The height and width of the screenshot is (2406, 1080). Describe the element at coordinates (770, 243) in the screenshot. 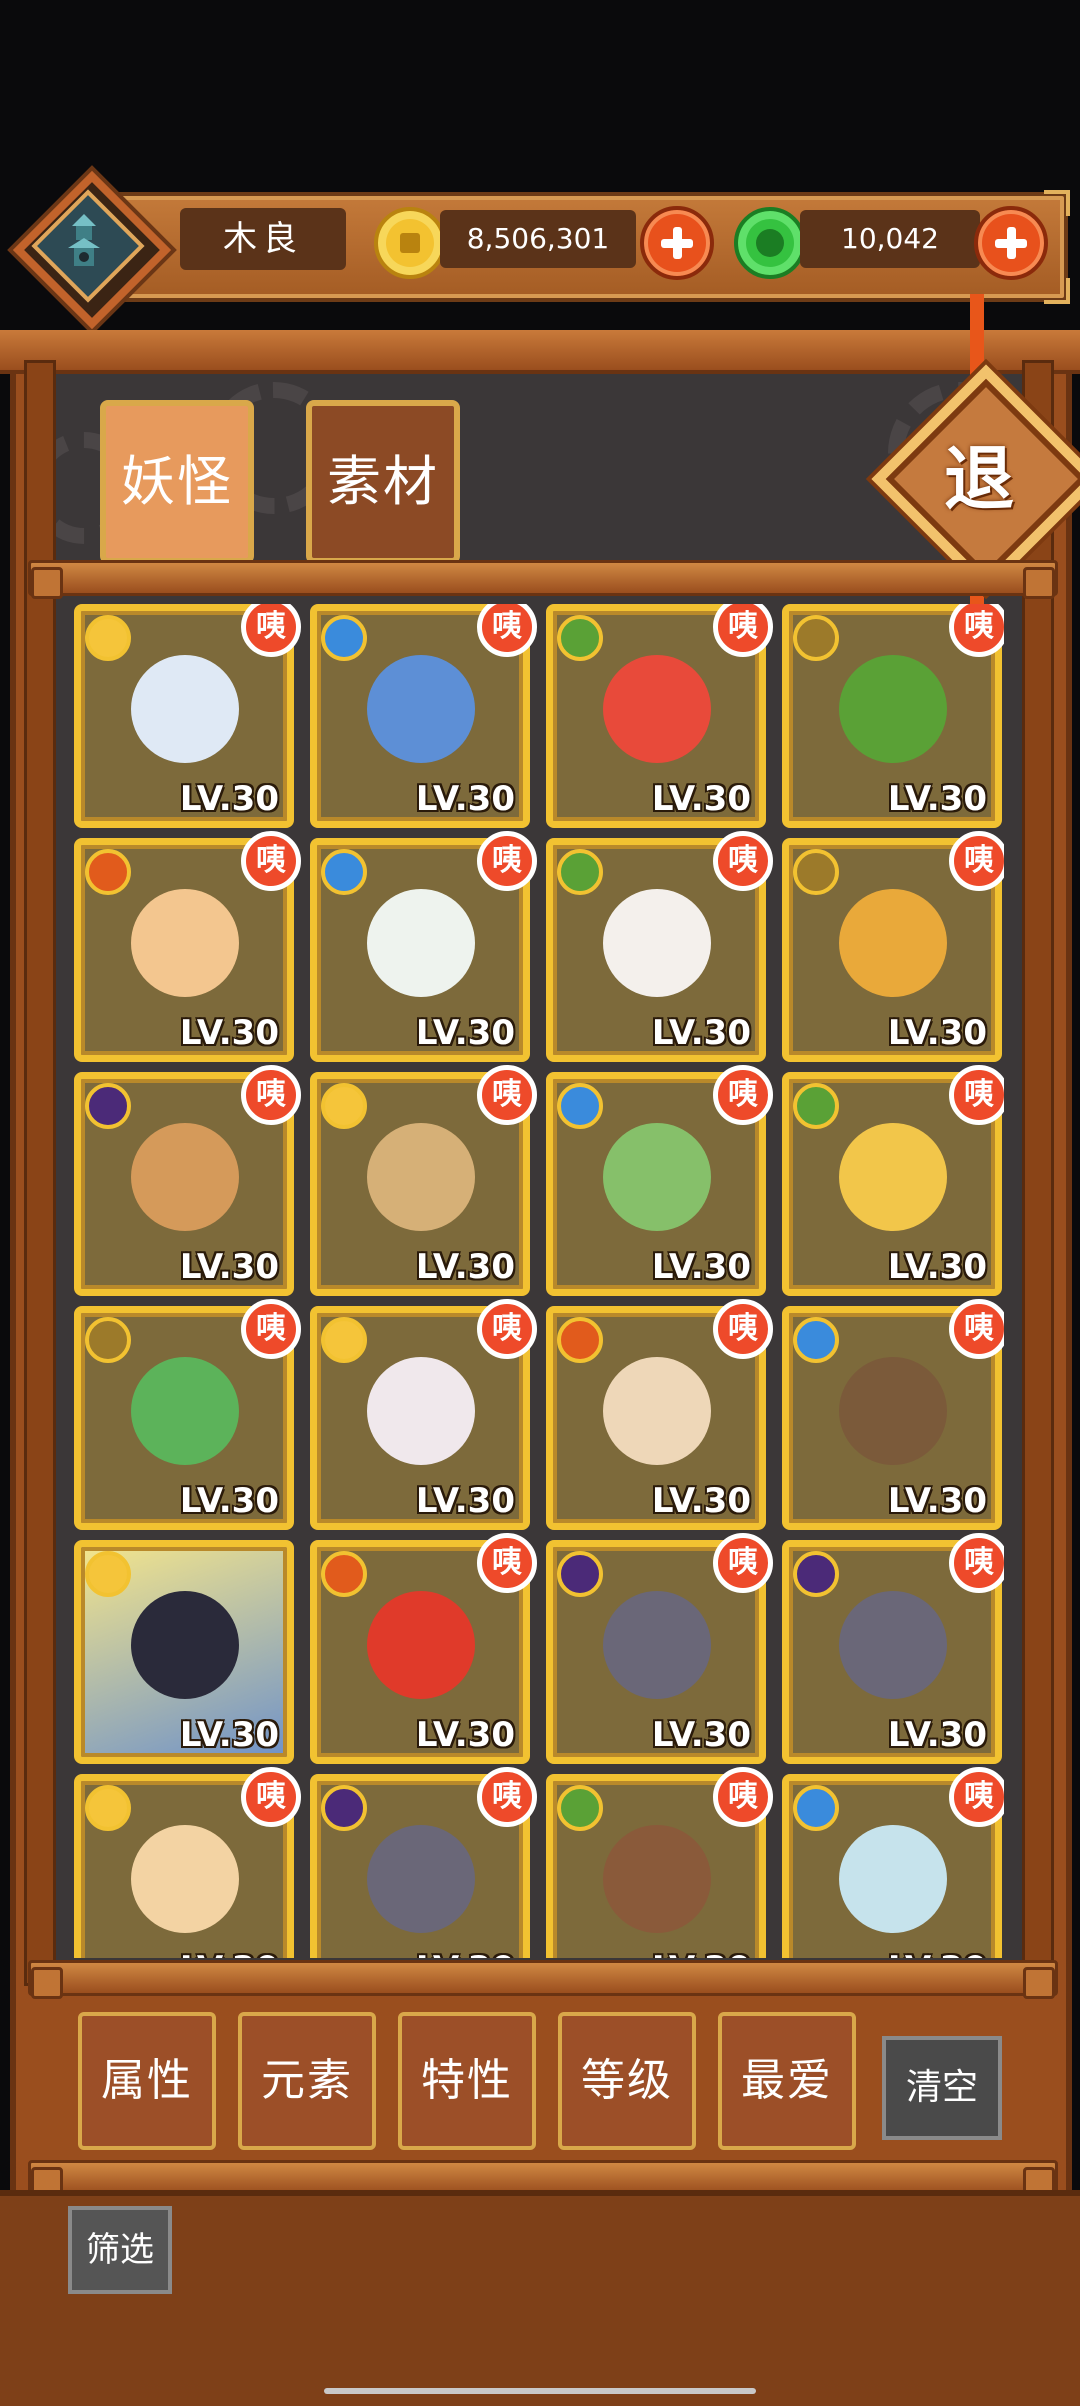

I see `jade-icon` at that location.